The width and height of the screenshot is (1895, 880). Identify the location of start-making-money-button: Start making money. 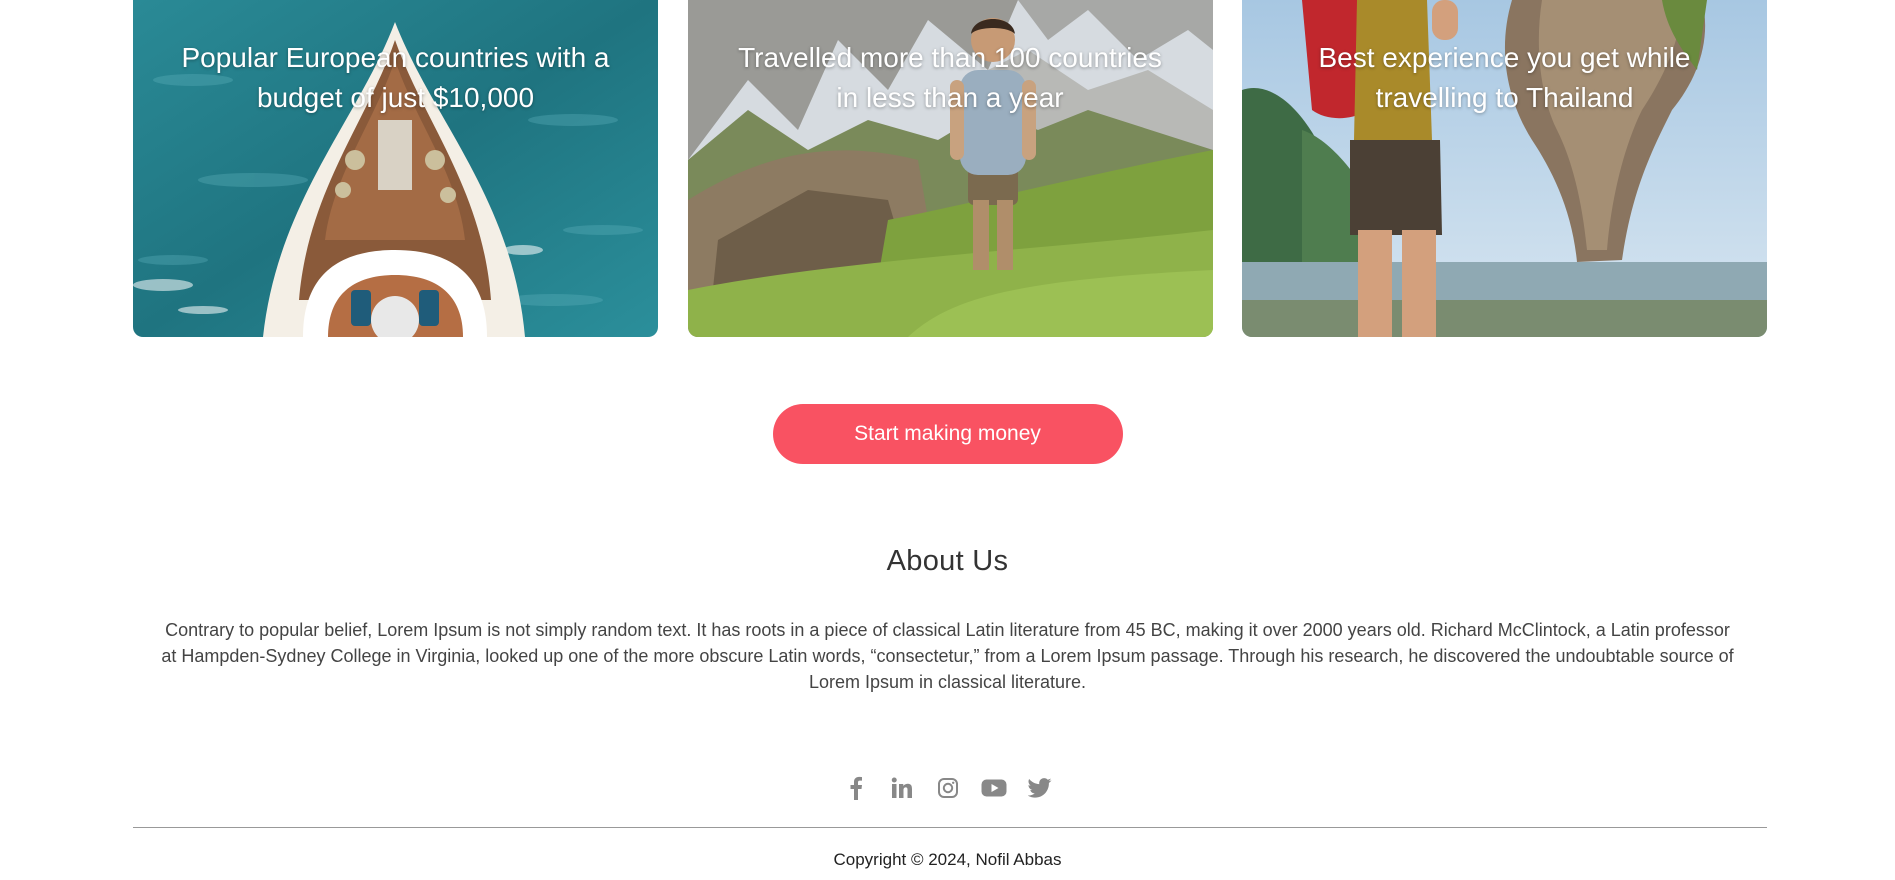
(947, 434).